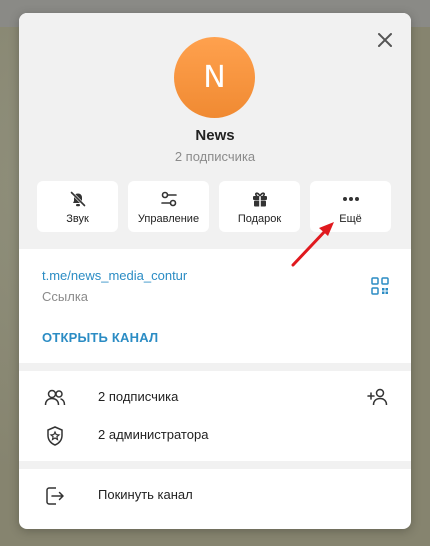 The width and height of the screenshot is (430, 546). I want to click on channel-avatar: N, so click(214, 77).